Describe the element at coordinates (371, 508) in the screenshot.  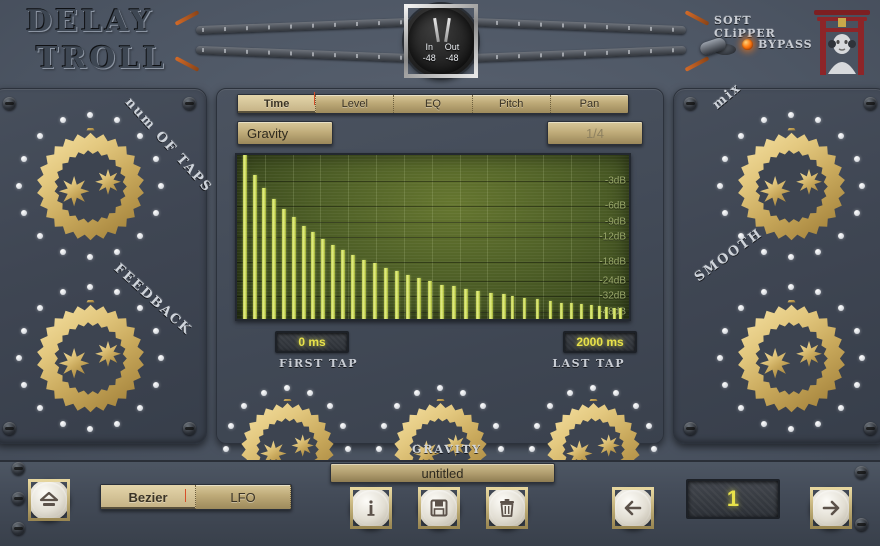
I see `info-button` at that location.